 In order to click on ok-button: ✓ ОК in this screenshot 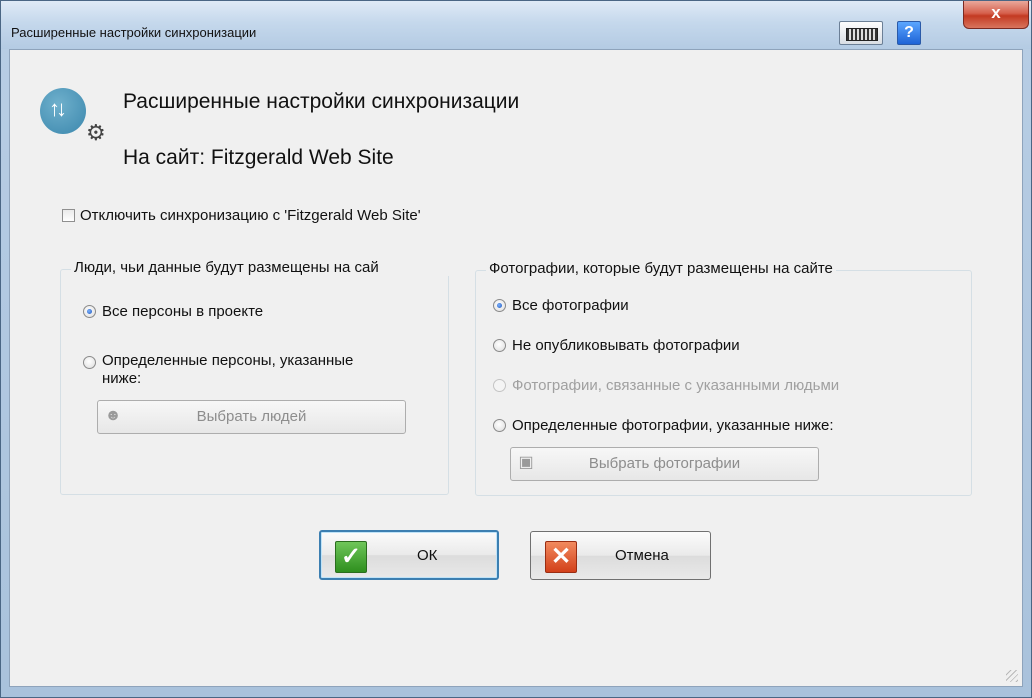, I will do `click(409, 555)`.